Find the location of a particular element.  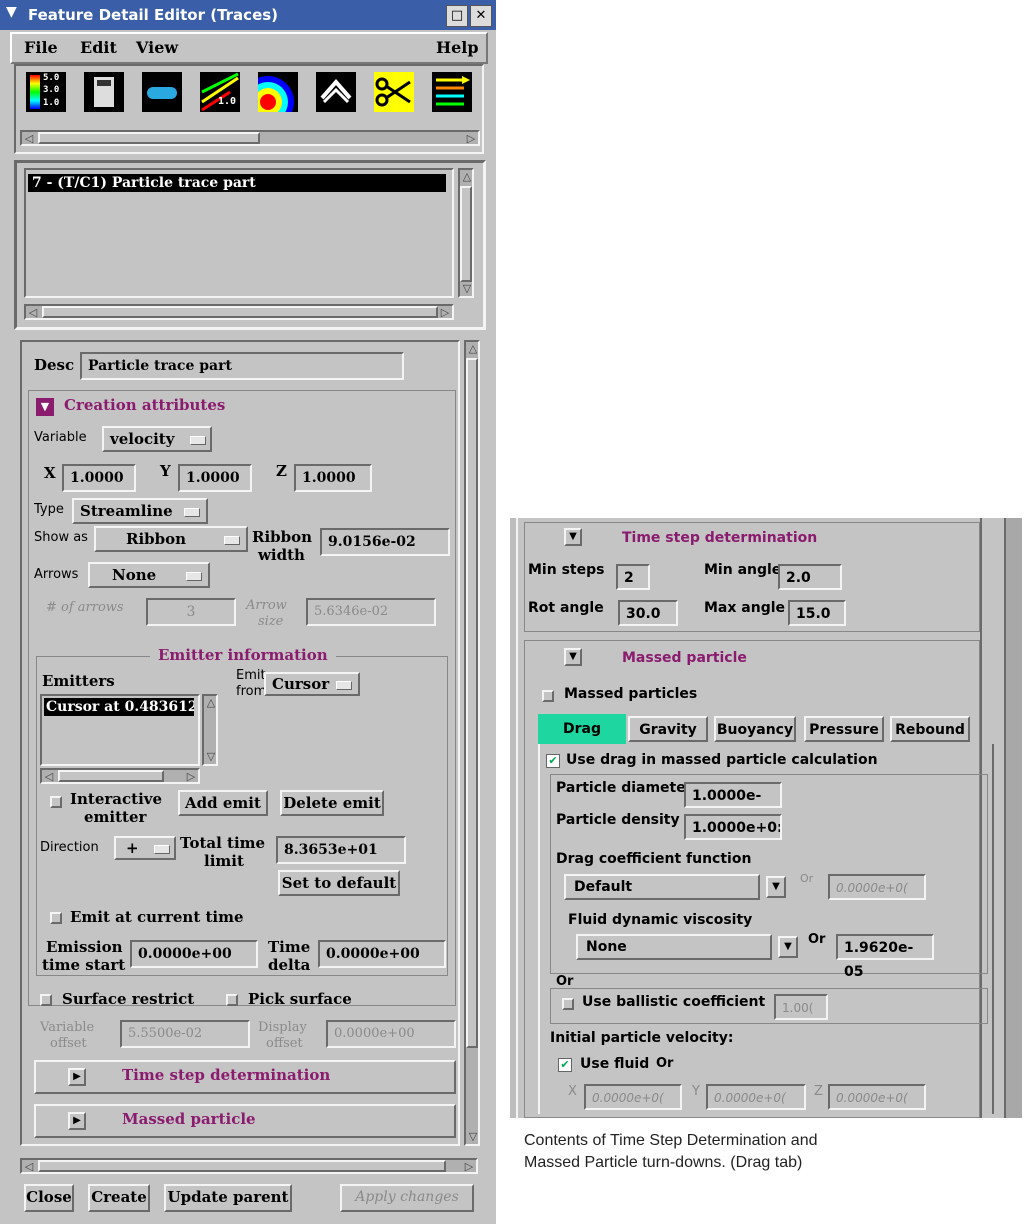

toolbar-scrollbar: ◁ ▷ is located at coordinates (250, 138).